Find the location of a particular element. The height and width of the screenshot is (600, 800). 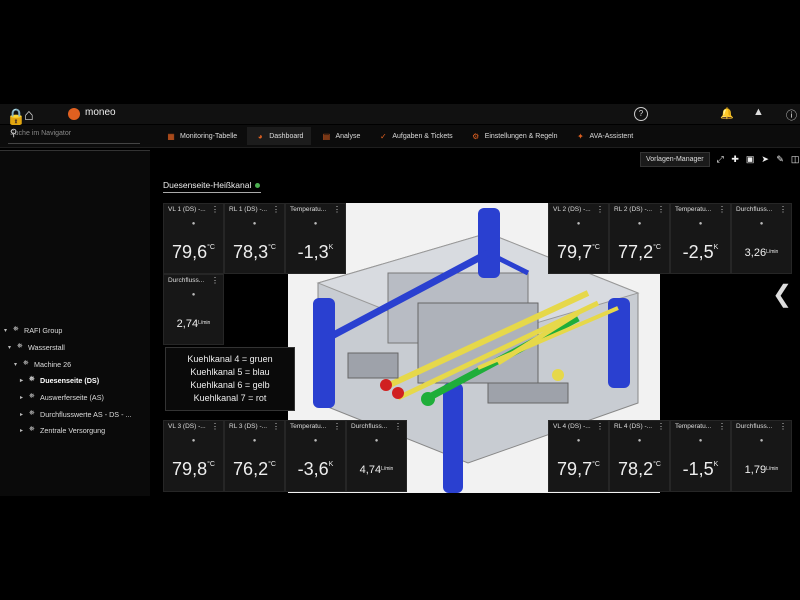

widget-t1: Temperatu... ⋮ ● -1,3K is located at coordinates (315, 238).